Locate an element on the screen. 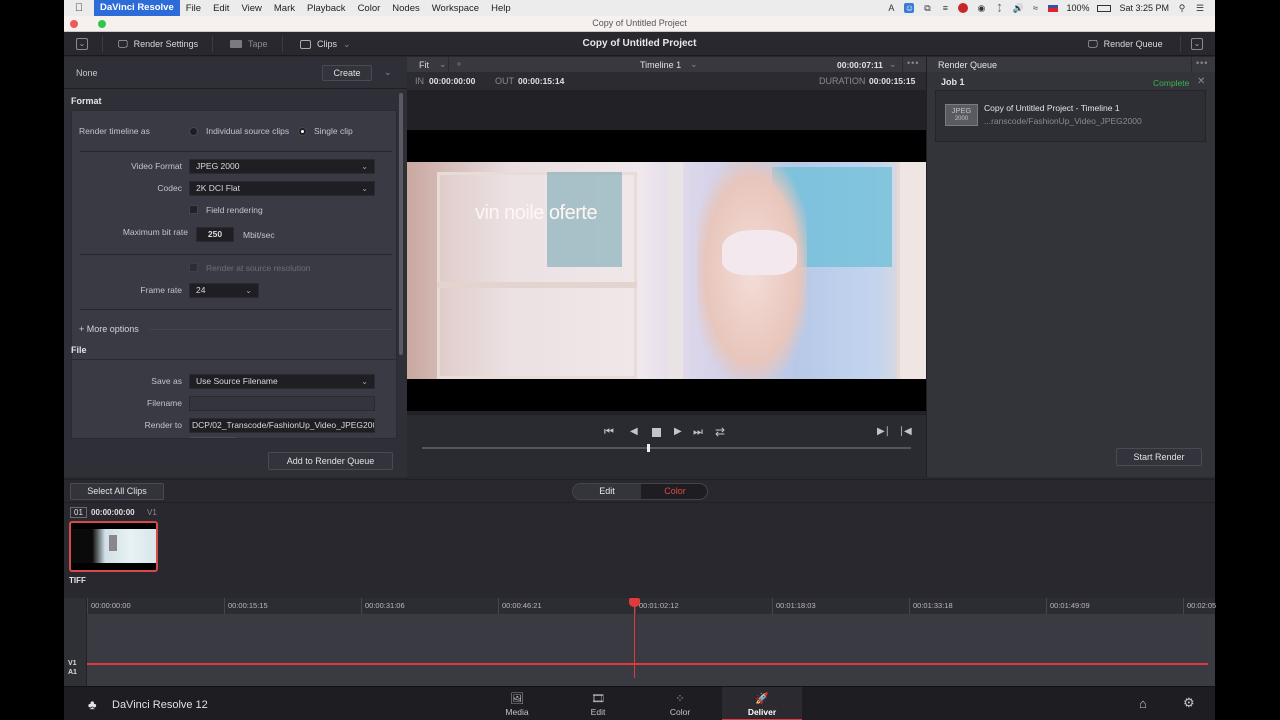 The image size is (1280, 720). tape-tab: Tape is located at coordinates (249, 44).